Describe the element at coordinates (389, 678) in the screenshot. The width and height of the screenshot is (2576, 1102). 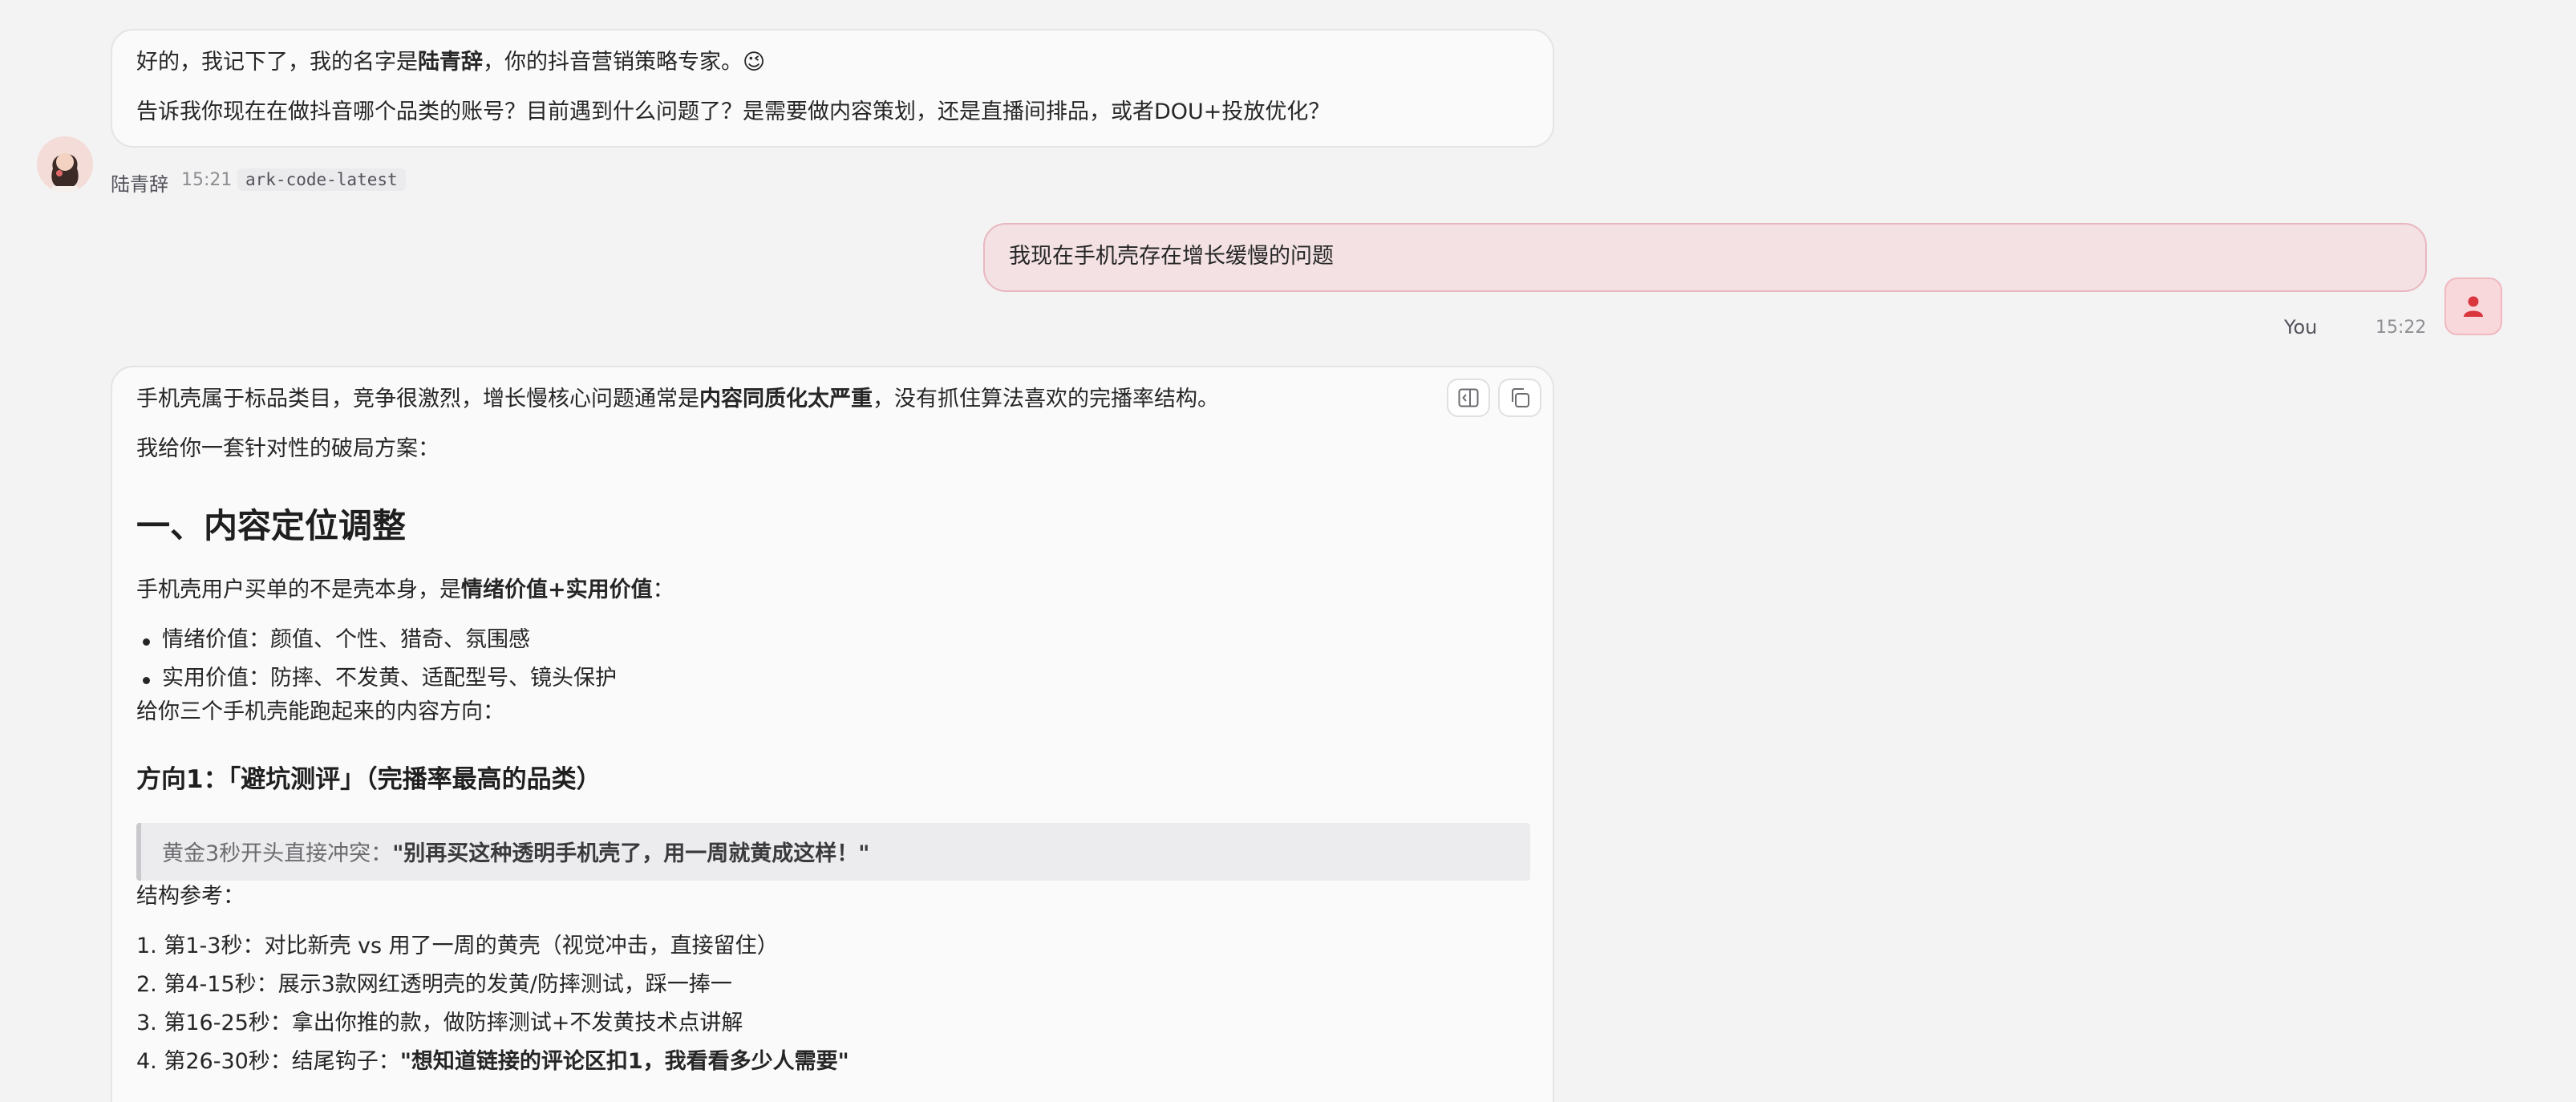
I see `list-item: 实用价值：防摔、不发黄、适配型号、镜头保护` at that location.